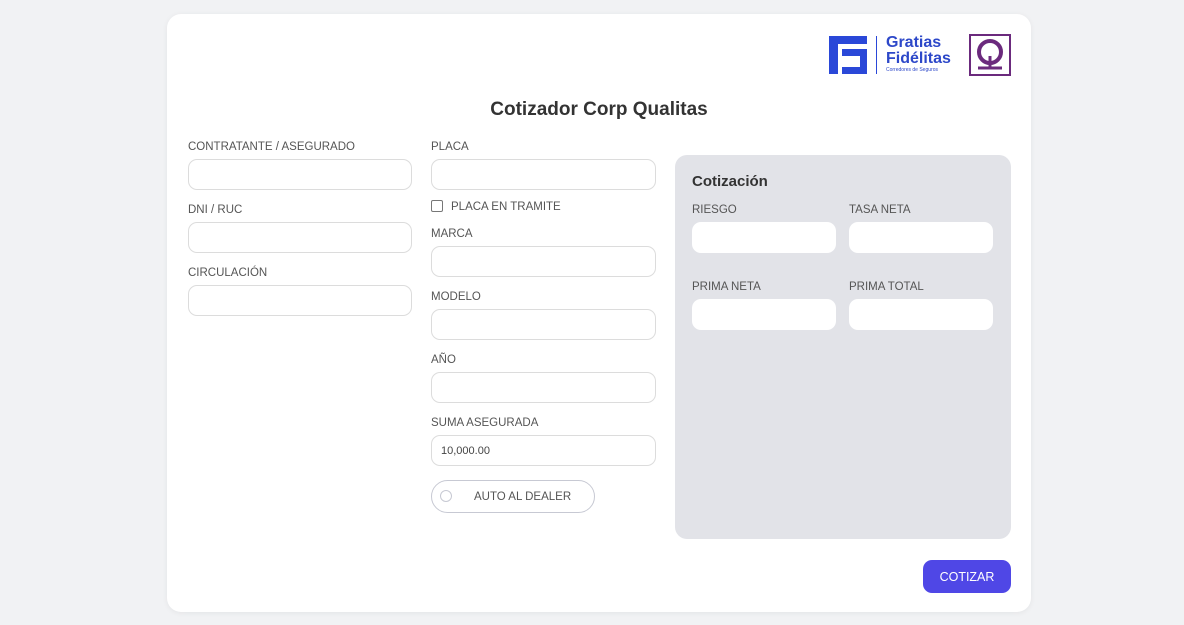 The width and height of the screenshot is (1184, 625). I want to click on suma-asegurada-input, so click(543, 450).